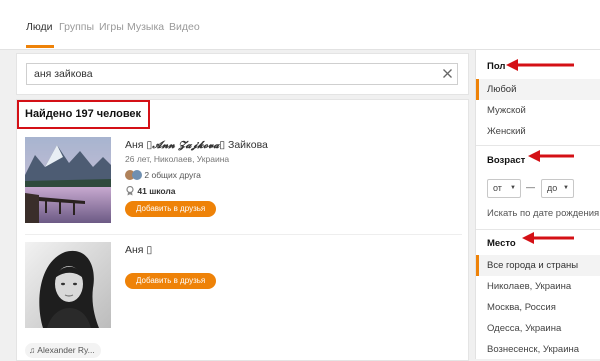 Image resolution: width=600 pixels, height=361 pixels. Describe the element at coordinates (538, 286) in the screenshot. I see `filter-place-item: Николаев, Украина` at that location.